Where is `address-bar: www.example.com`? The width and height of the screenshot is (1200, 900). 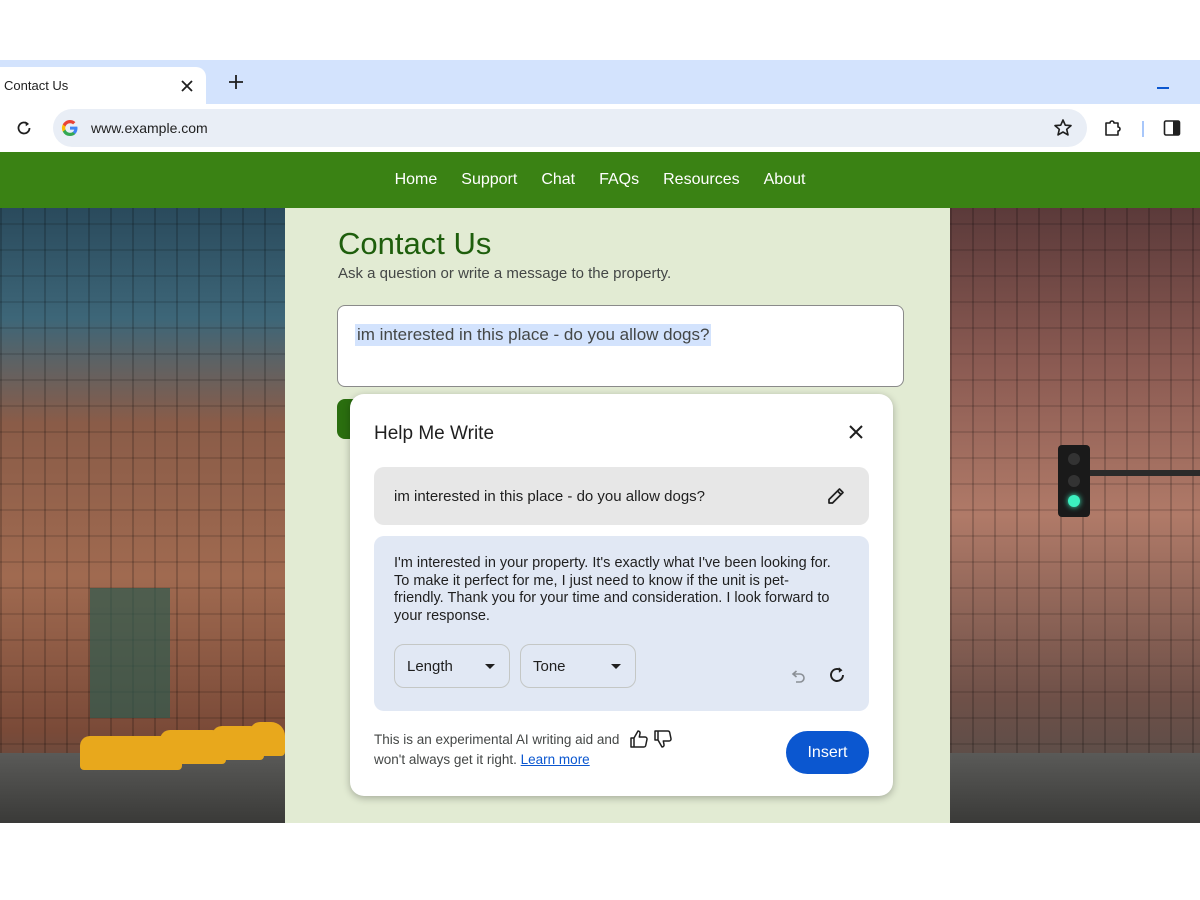 address-bar: www.example.com is located at coordinates (570, 128).